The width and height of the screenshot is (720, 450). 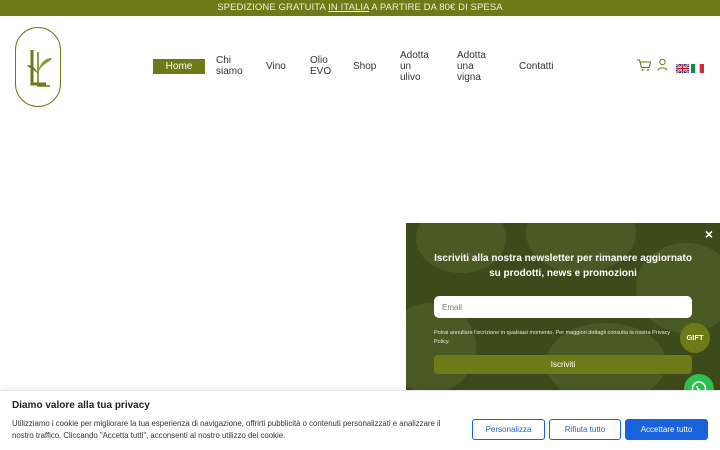 I want to click on site-logo, so click(x=38, y=67).